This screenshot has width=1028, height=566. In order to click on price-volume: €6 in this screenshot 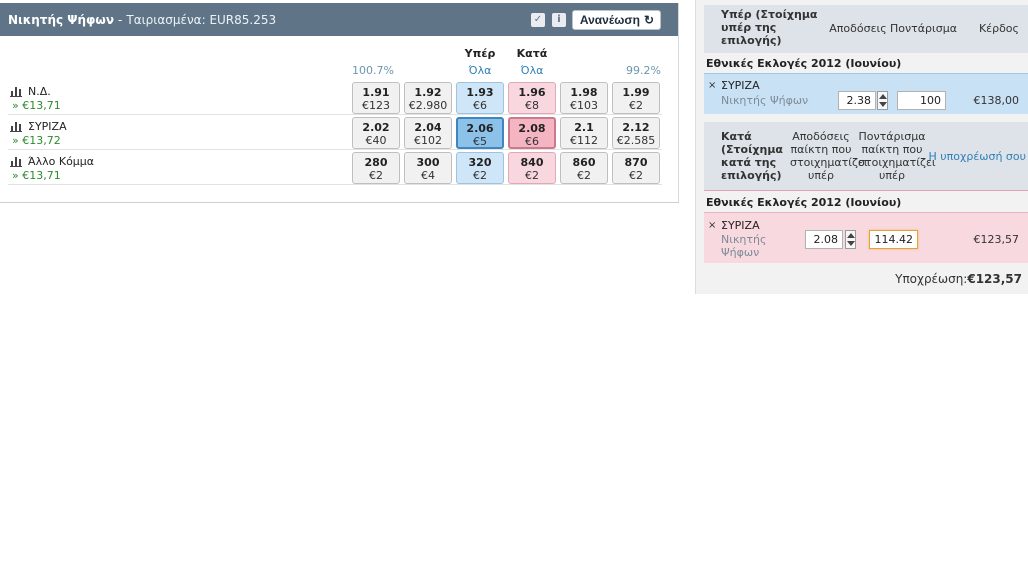, I will do `click(532, 141)`.